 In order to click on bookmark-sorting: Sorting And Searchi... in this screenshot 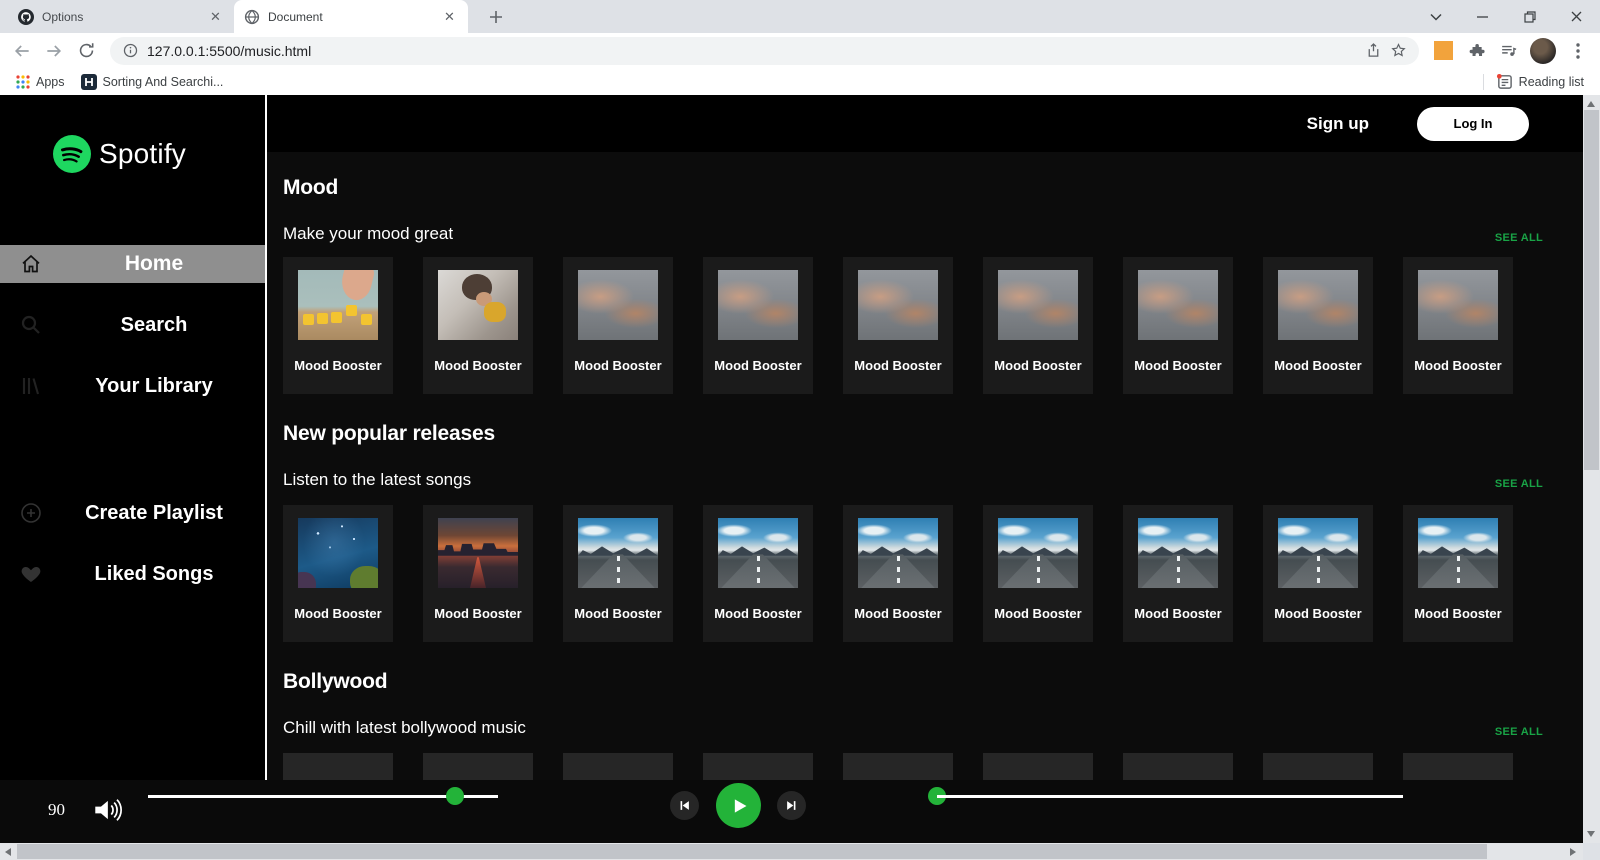, I will do `click(152, 82)`.